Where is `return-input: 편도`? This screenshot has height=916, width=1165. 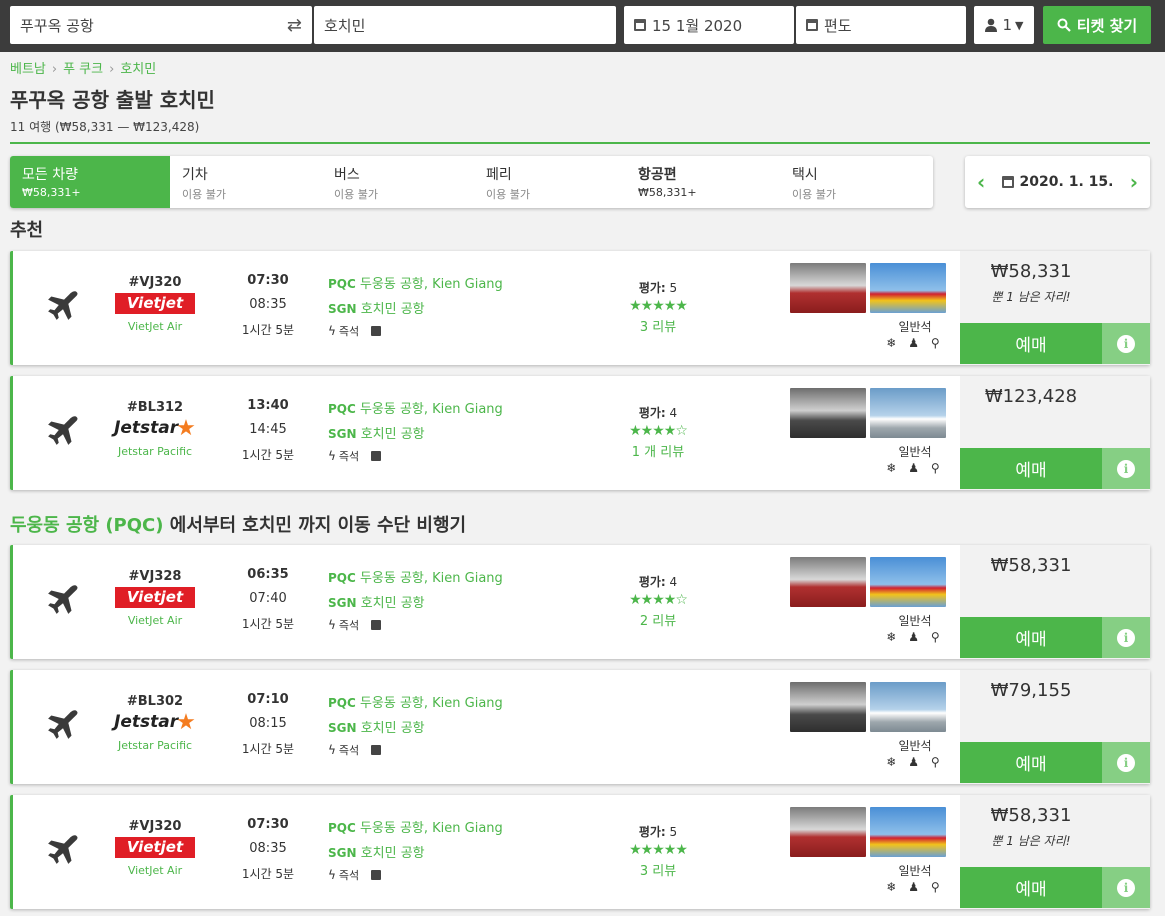 return-input: 편도 is located at coordinates (881, 25).